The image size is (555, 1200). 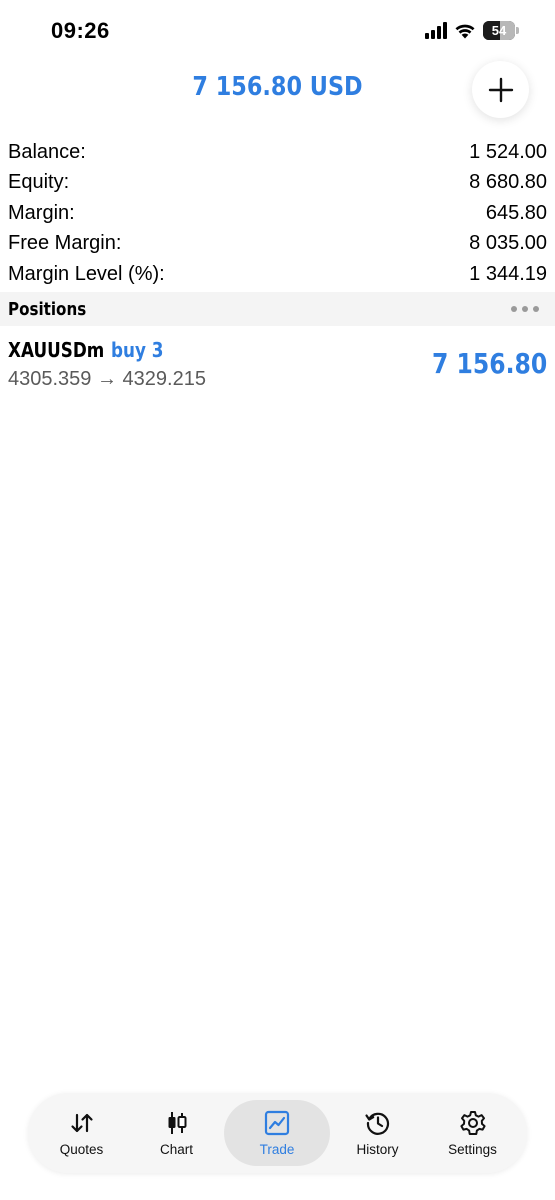 What do you see at coordinates (277, 183) in the screenshot?
I see `summary-row-equity: Equity: 8 680.80` at bounding box center [277, 183].